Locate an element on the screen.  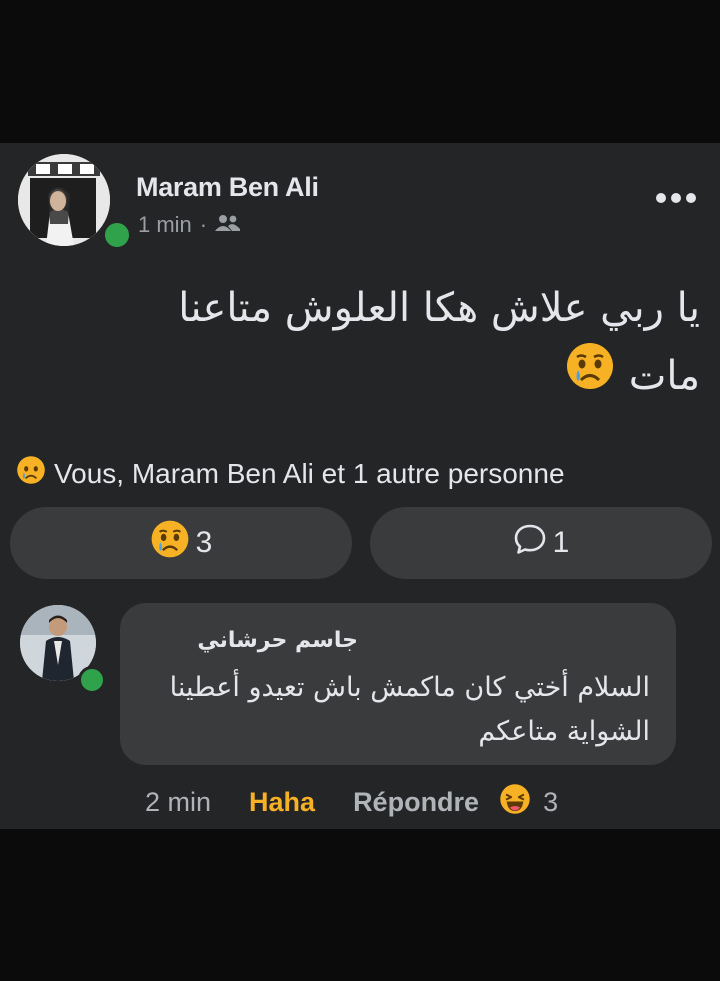
post-text-line-2: مات is located at coordinates (380, 376).